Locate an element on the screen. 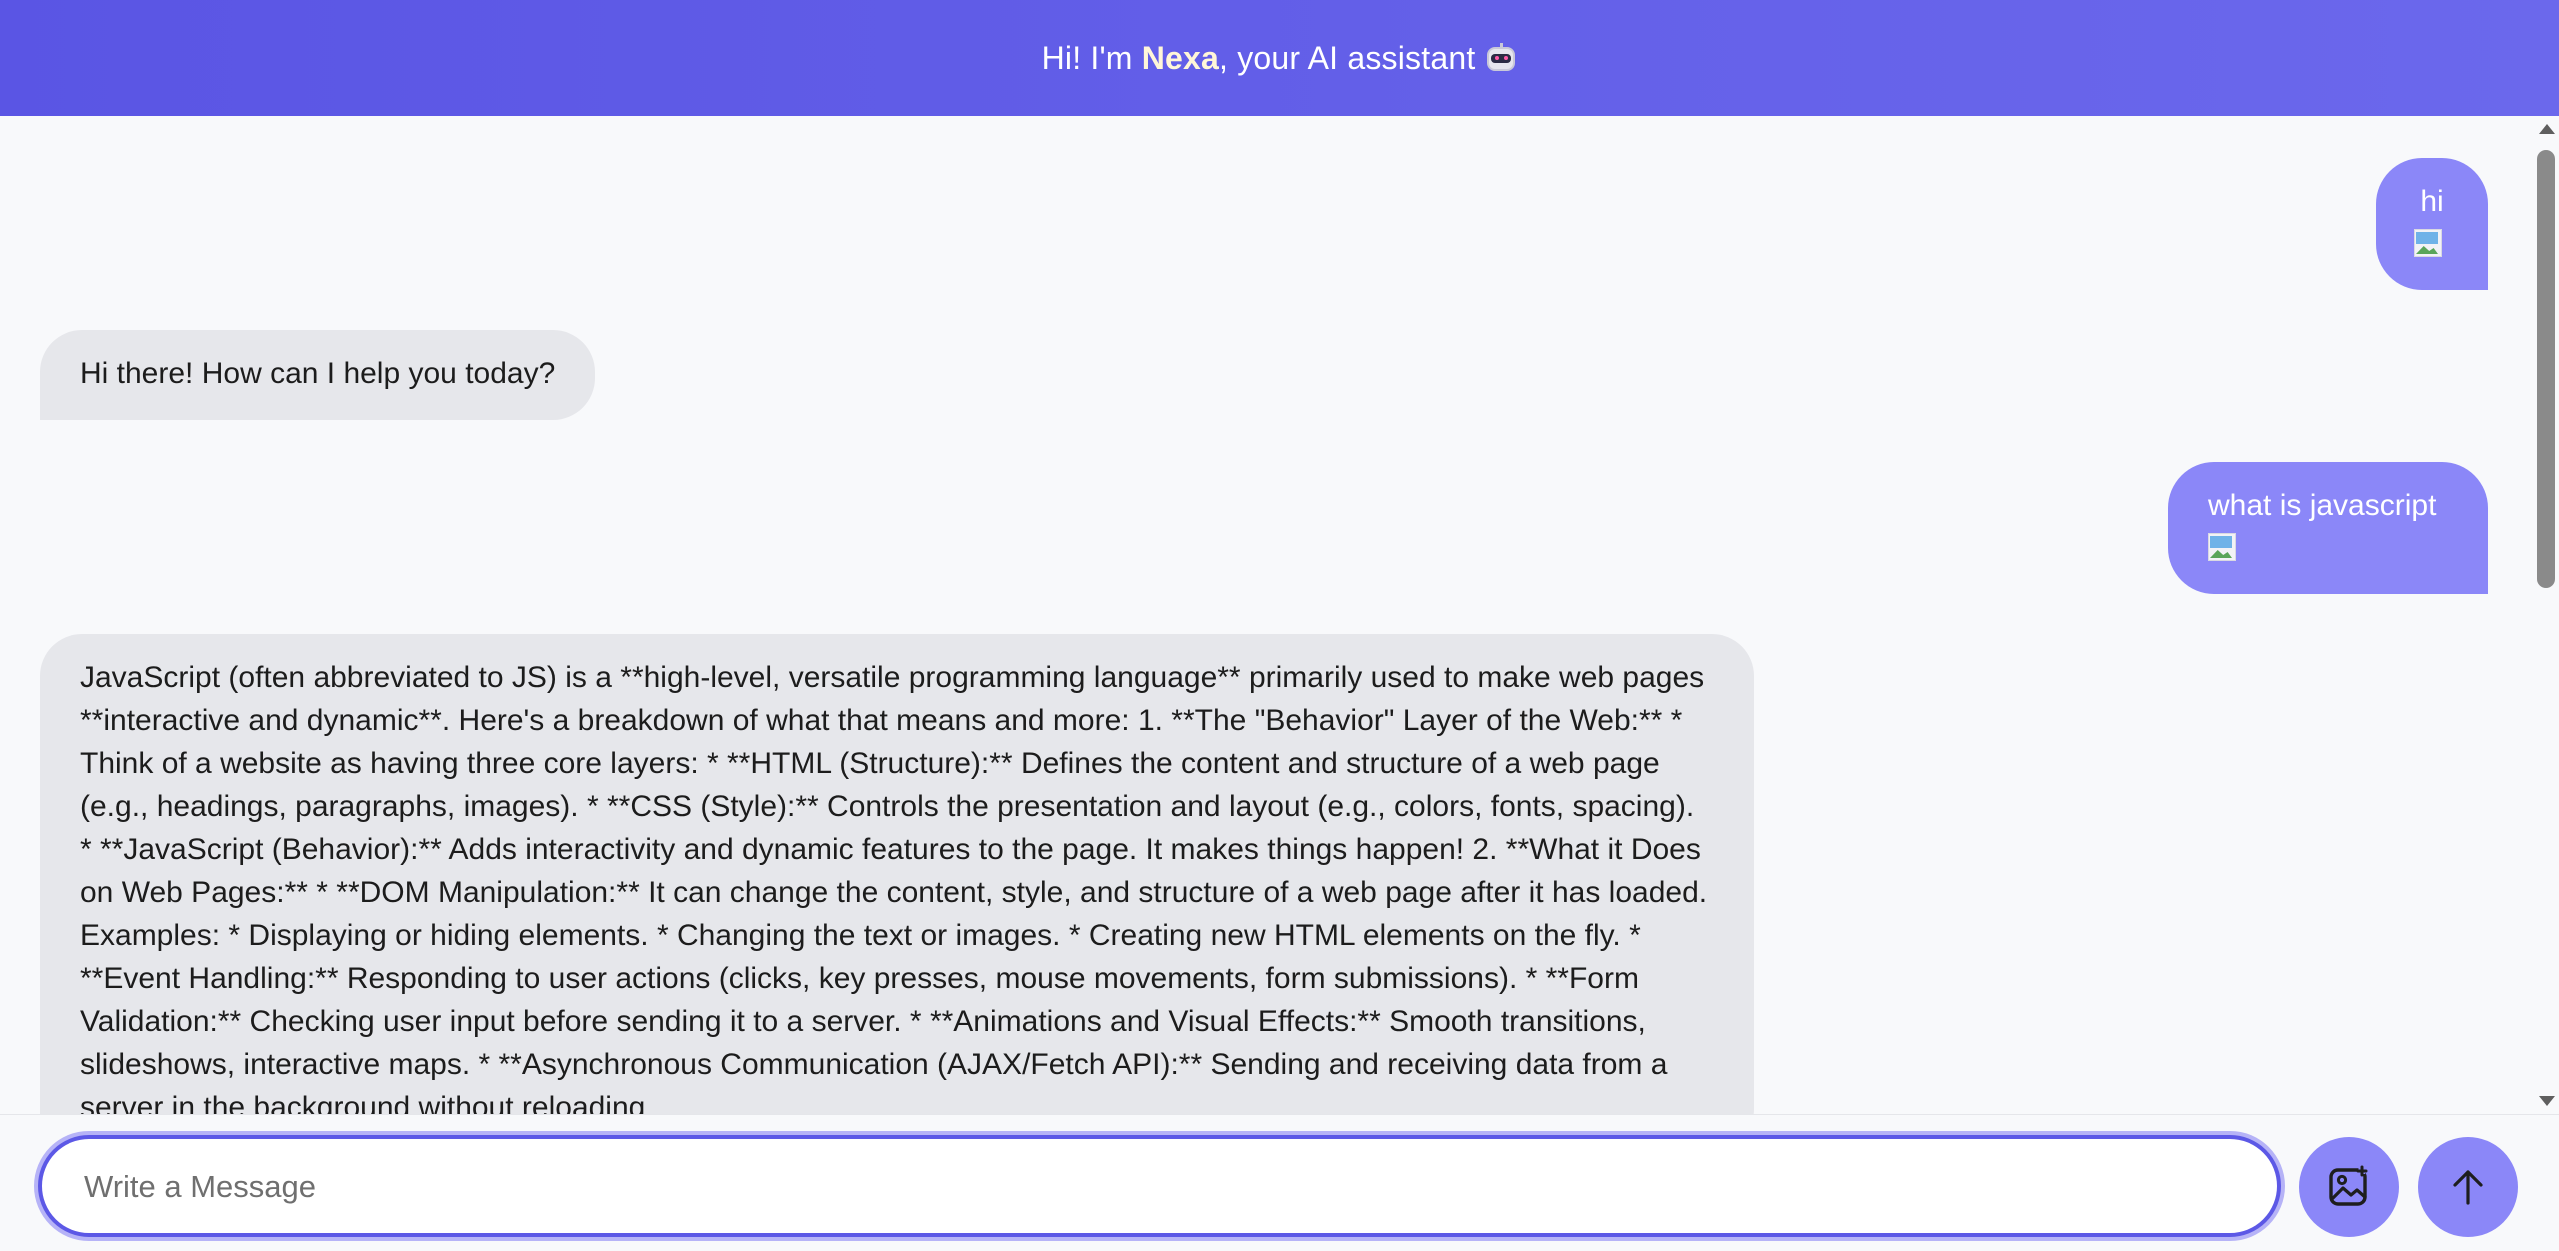 The height and width of the screenshot is (1251, 2559). chat-header: Hi! I'm Nexa, your AI assistant is located at coordinates (1279, 58).